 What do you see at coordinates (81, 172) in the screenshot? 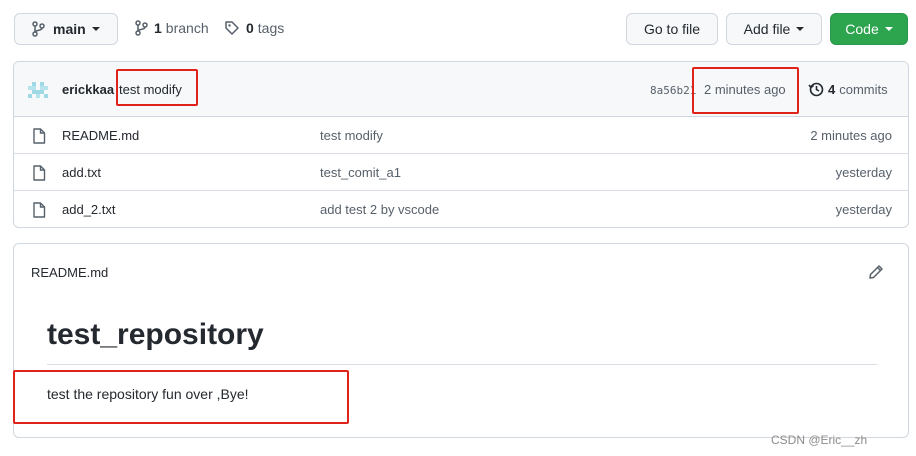
I see `file-name: add.txt` at bounding box center [81, 172].